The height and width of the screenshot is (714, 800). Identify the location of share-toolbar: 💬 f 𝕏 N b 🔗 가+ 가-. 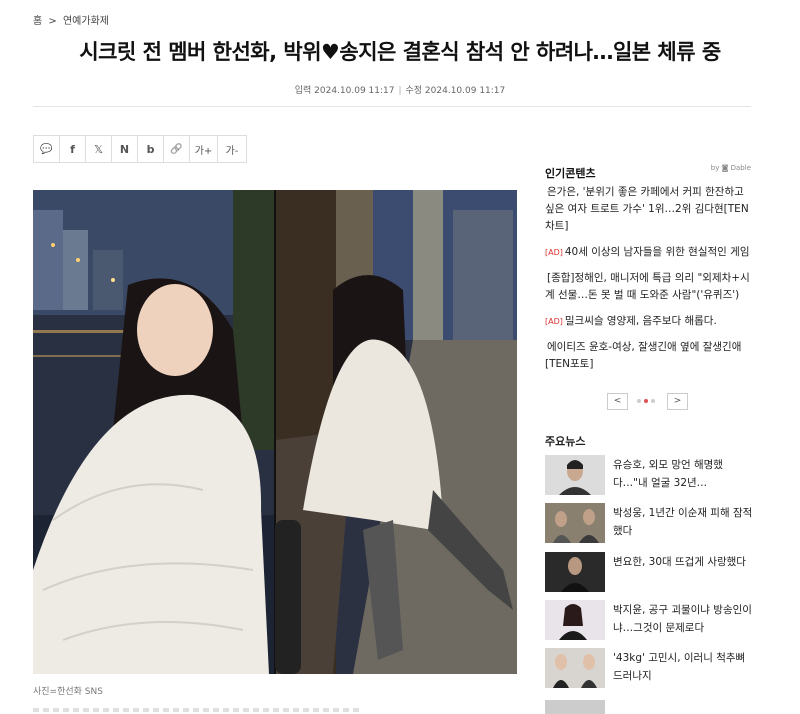
(140, 149).